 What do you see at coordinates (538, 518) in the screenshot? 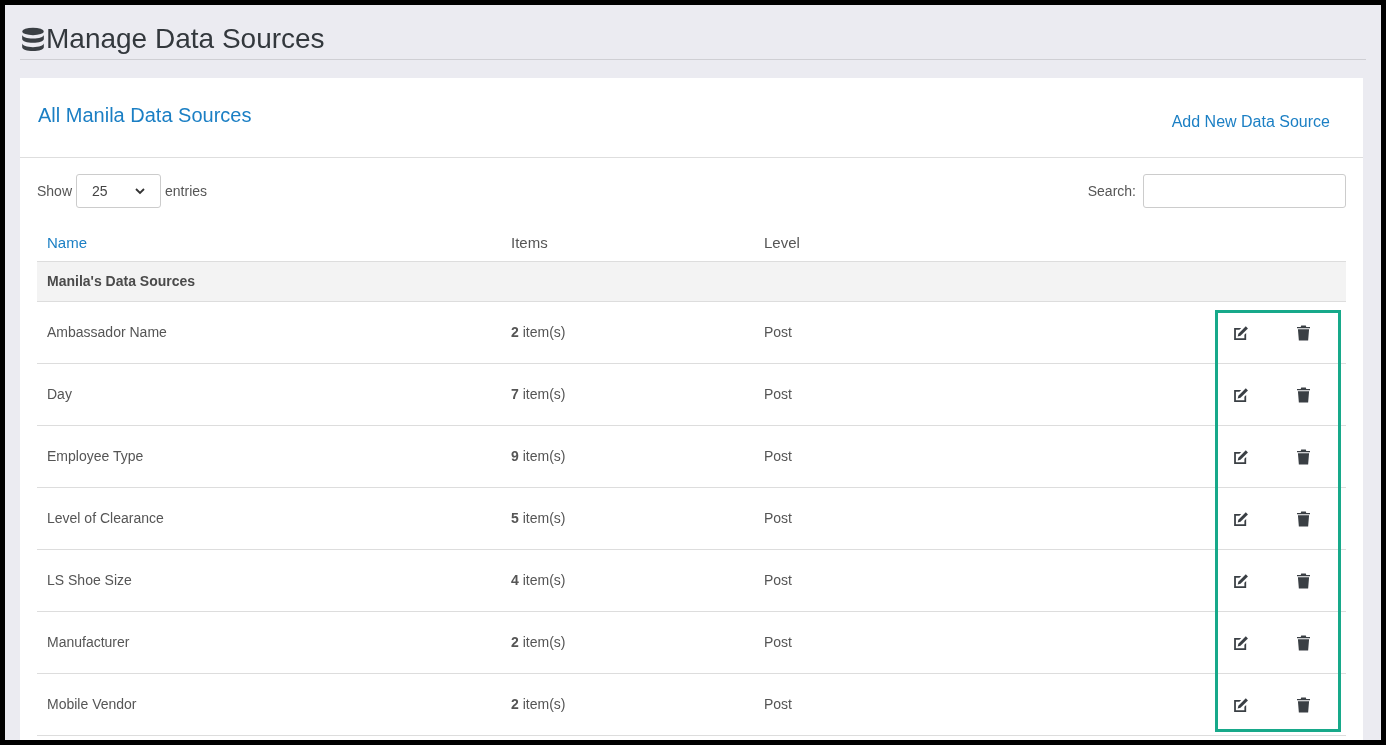
I see `items-cell-text: 5 item(s)` at bounding box center [538, 518].